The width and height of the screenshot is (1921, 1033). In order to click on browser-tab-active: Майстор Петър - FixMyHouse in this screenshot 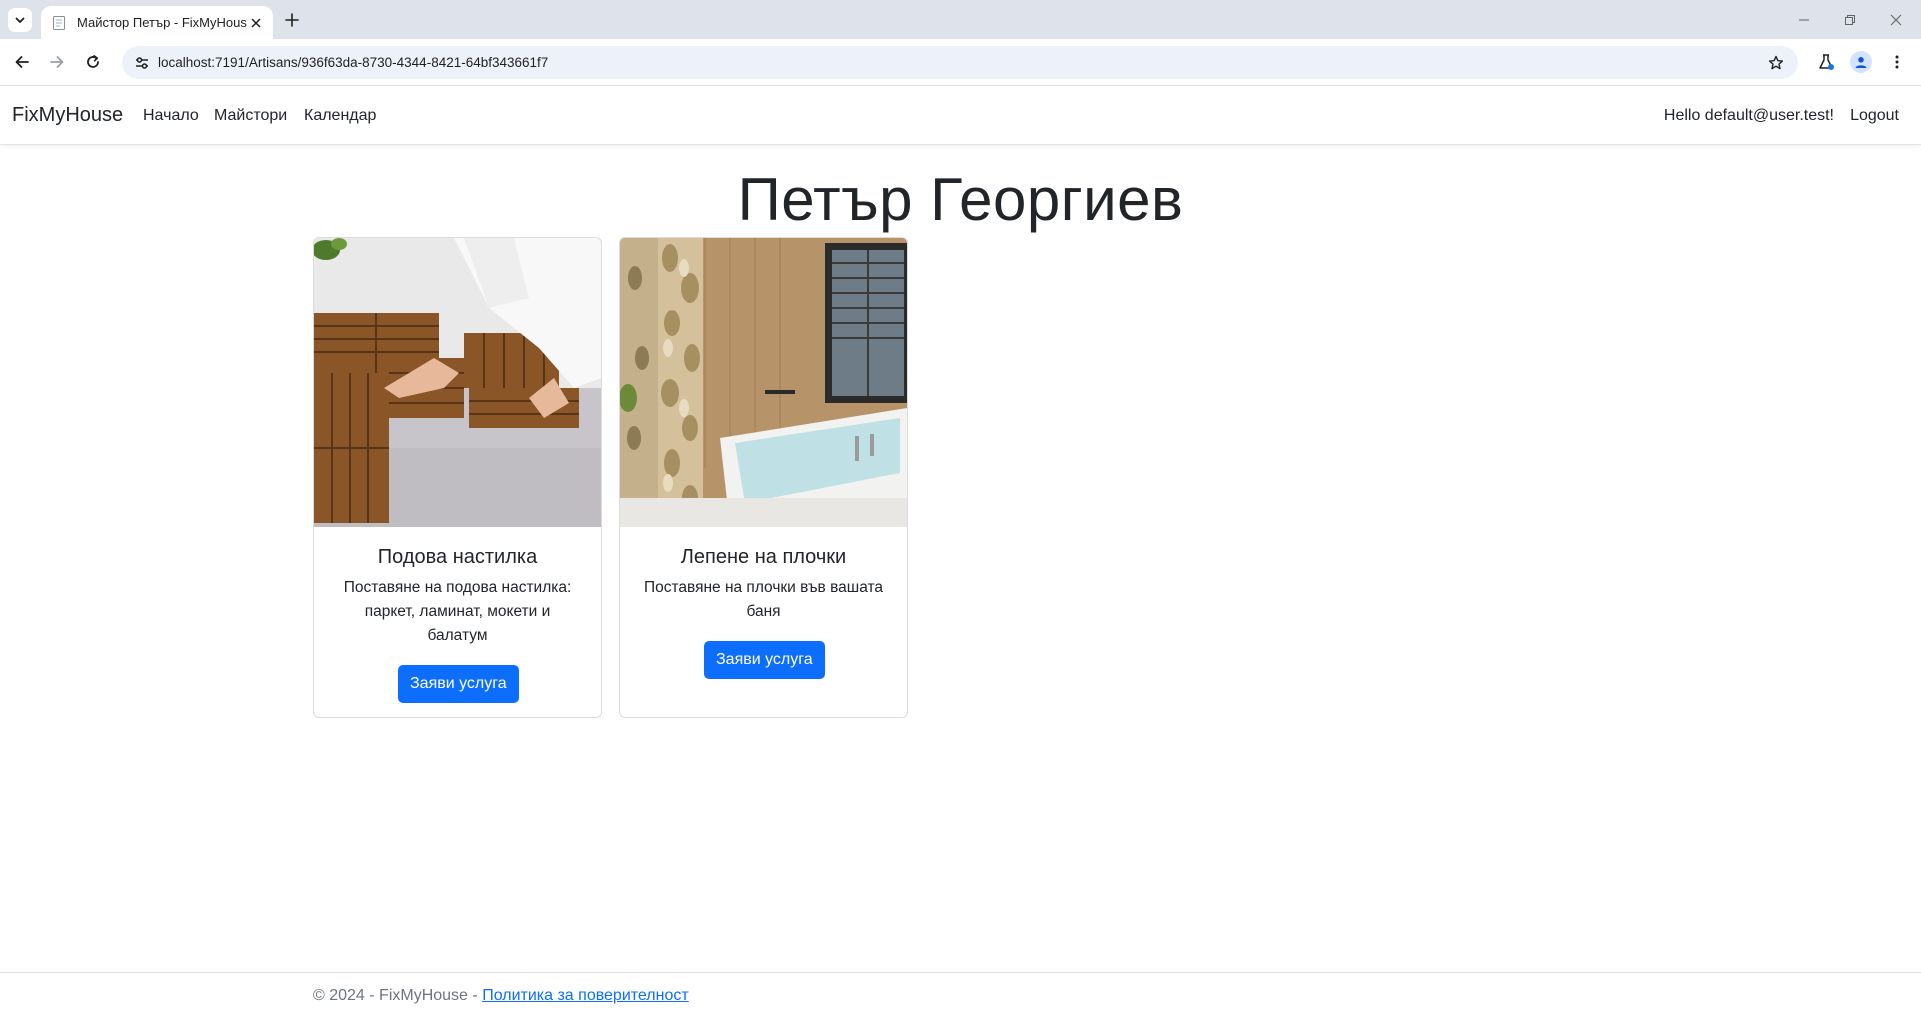, I will do `click(157, 22)`.